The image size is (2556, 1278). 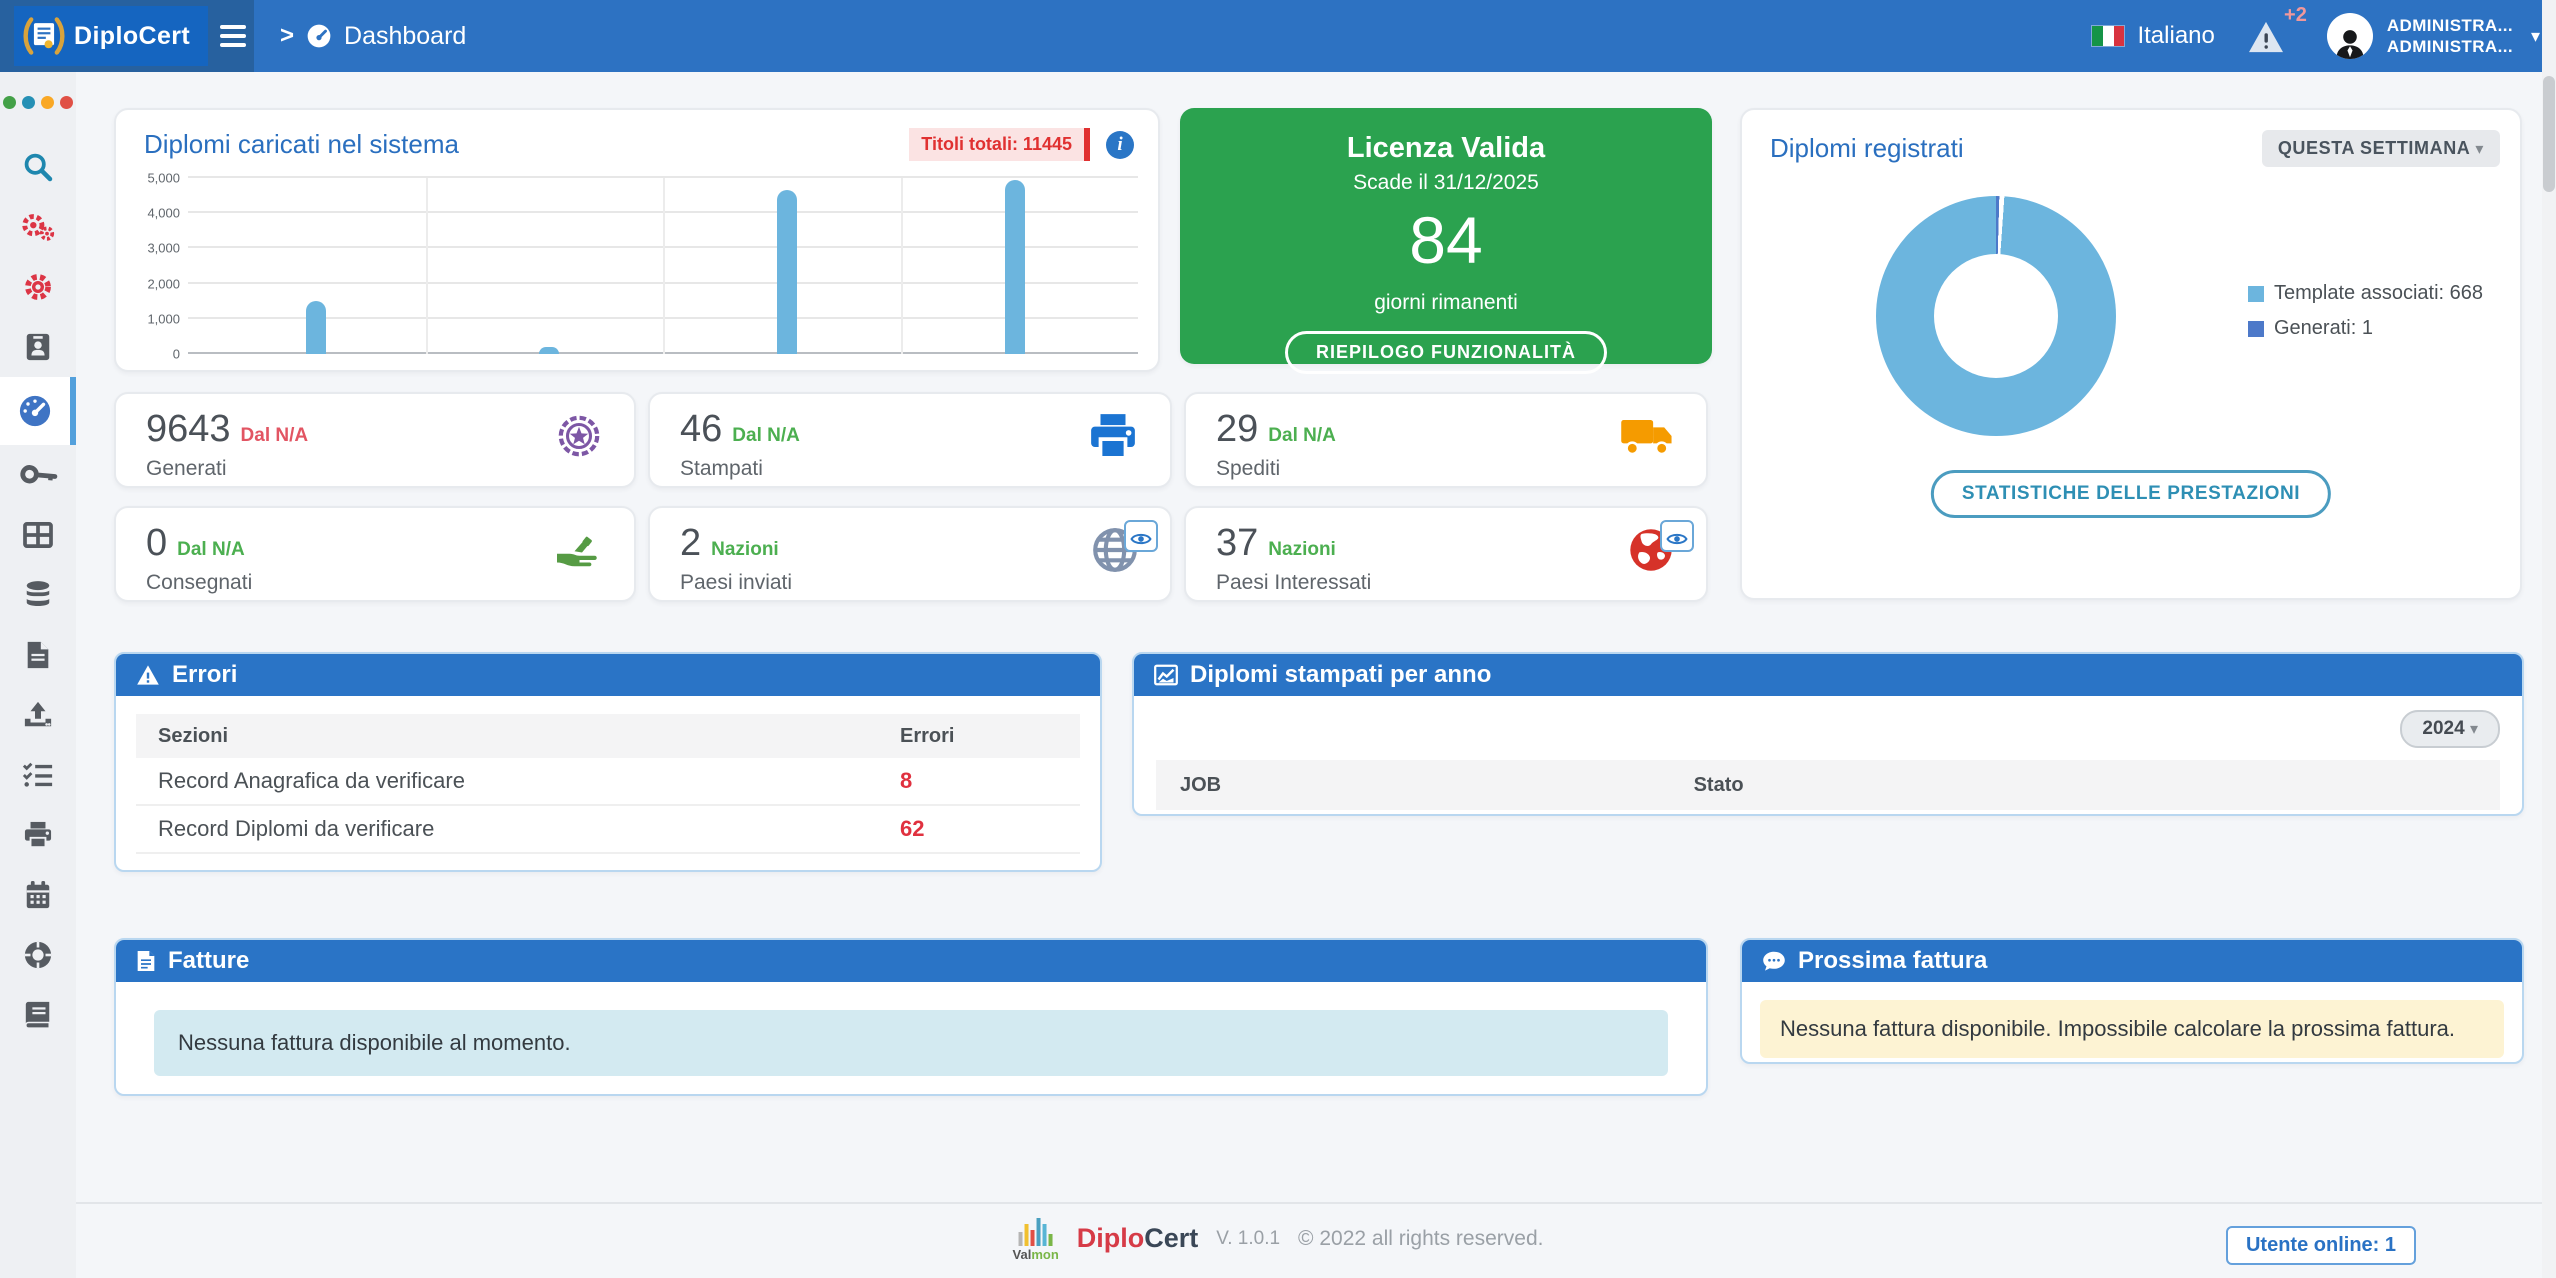 I want to click on sidebar-item-support, so click(x=38, y=955).